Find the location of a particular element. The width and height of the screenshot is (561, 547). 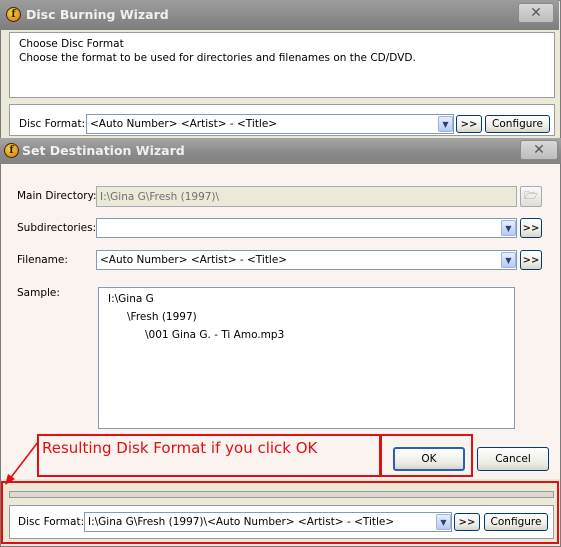

panel-heading: Choose Disc Format is located at coordinates (71, 44).